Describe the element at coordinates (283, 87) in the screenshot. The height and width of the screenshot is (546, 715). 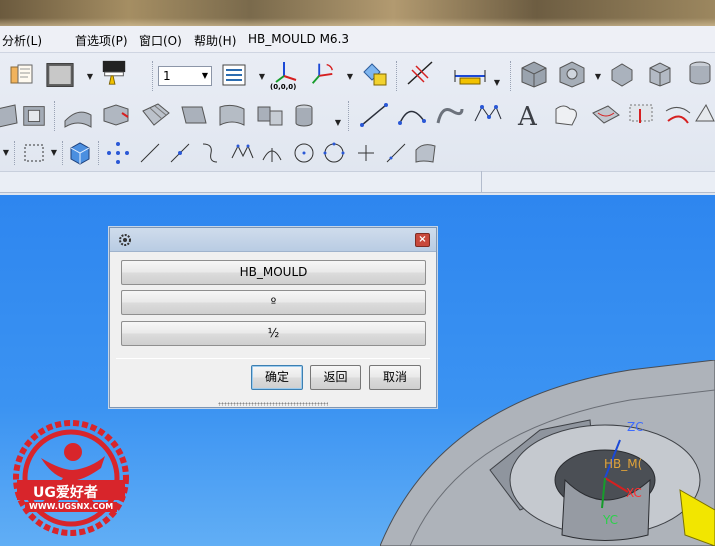
I see `wcs-origin-label: (0,0,0)` at that location.